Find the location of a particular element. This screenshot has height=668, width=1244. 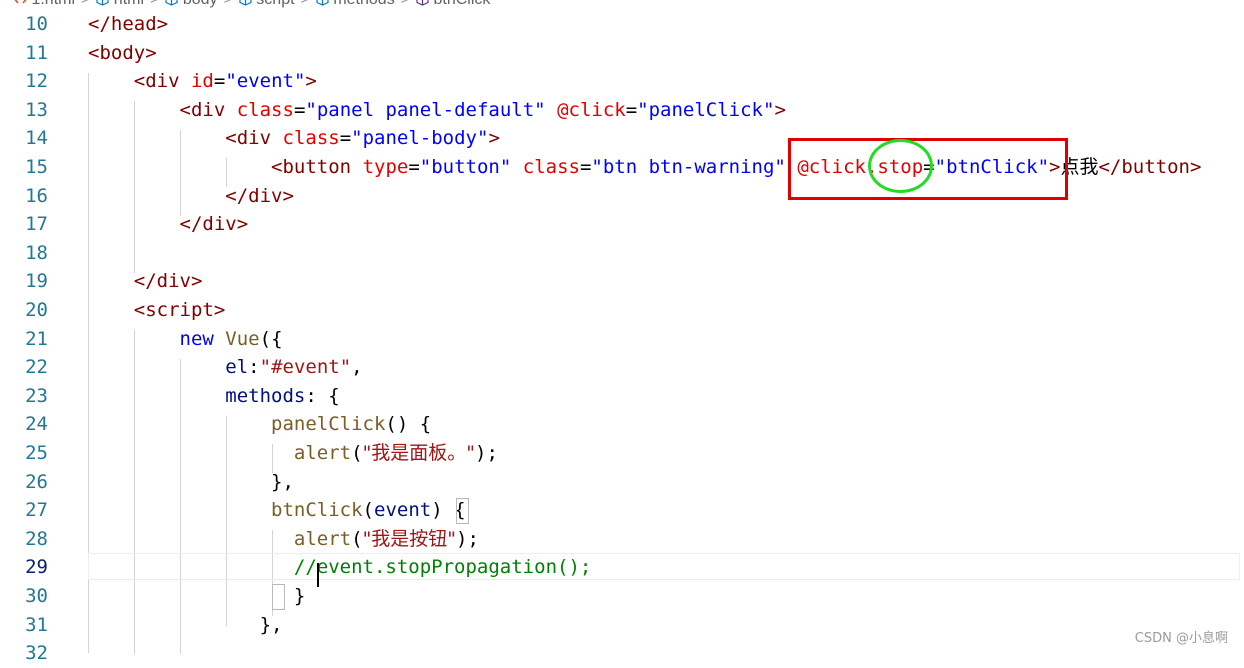

code-text: <div class="panel-body"> is located at coordinates (362, 138).